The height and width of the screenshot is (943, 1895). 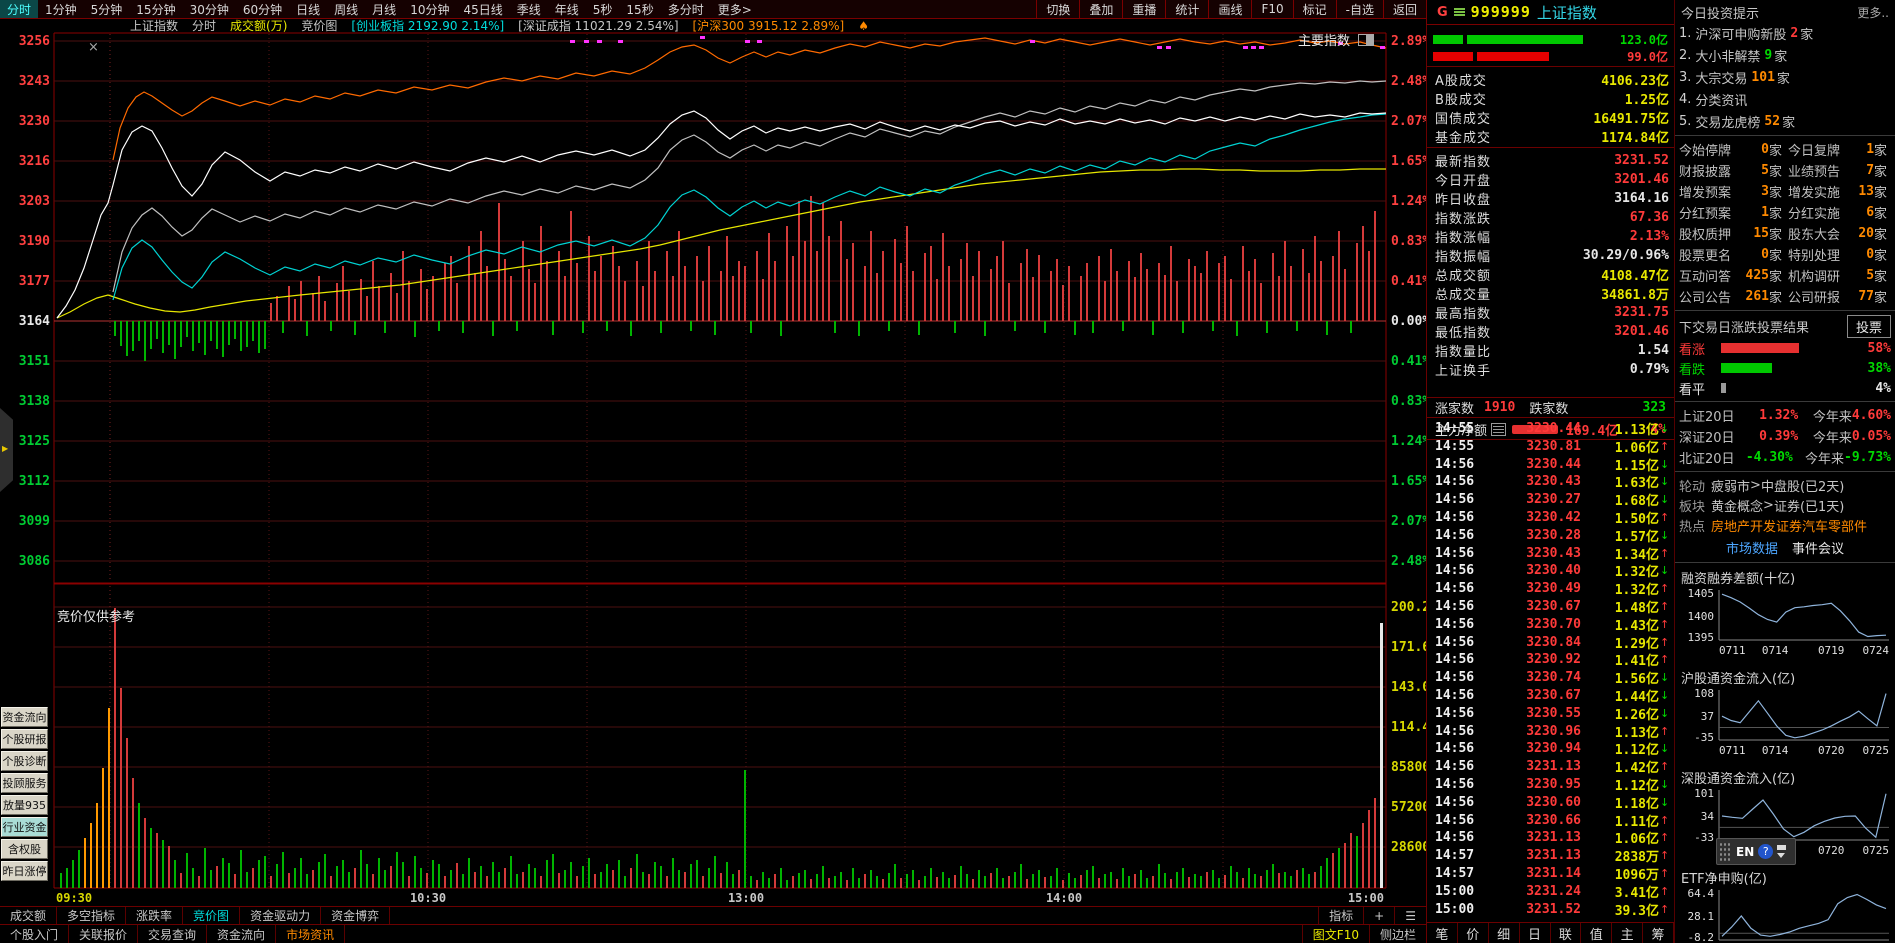 I want to click on tip-item: 5. 交易龙虎榜 52 家, so click(x=1785, y=121).